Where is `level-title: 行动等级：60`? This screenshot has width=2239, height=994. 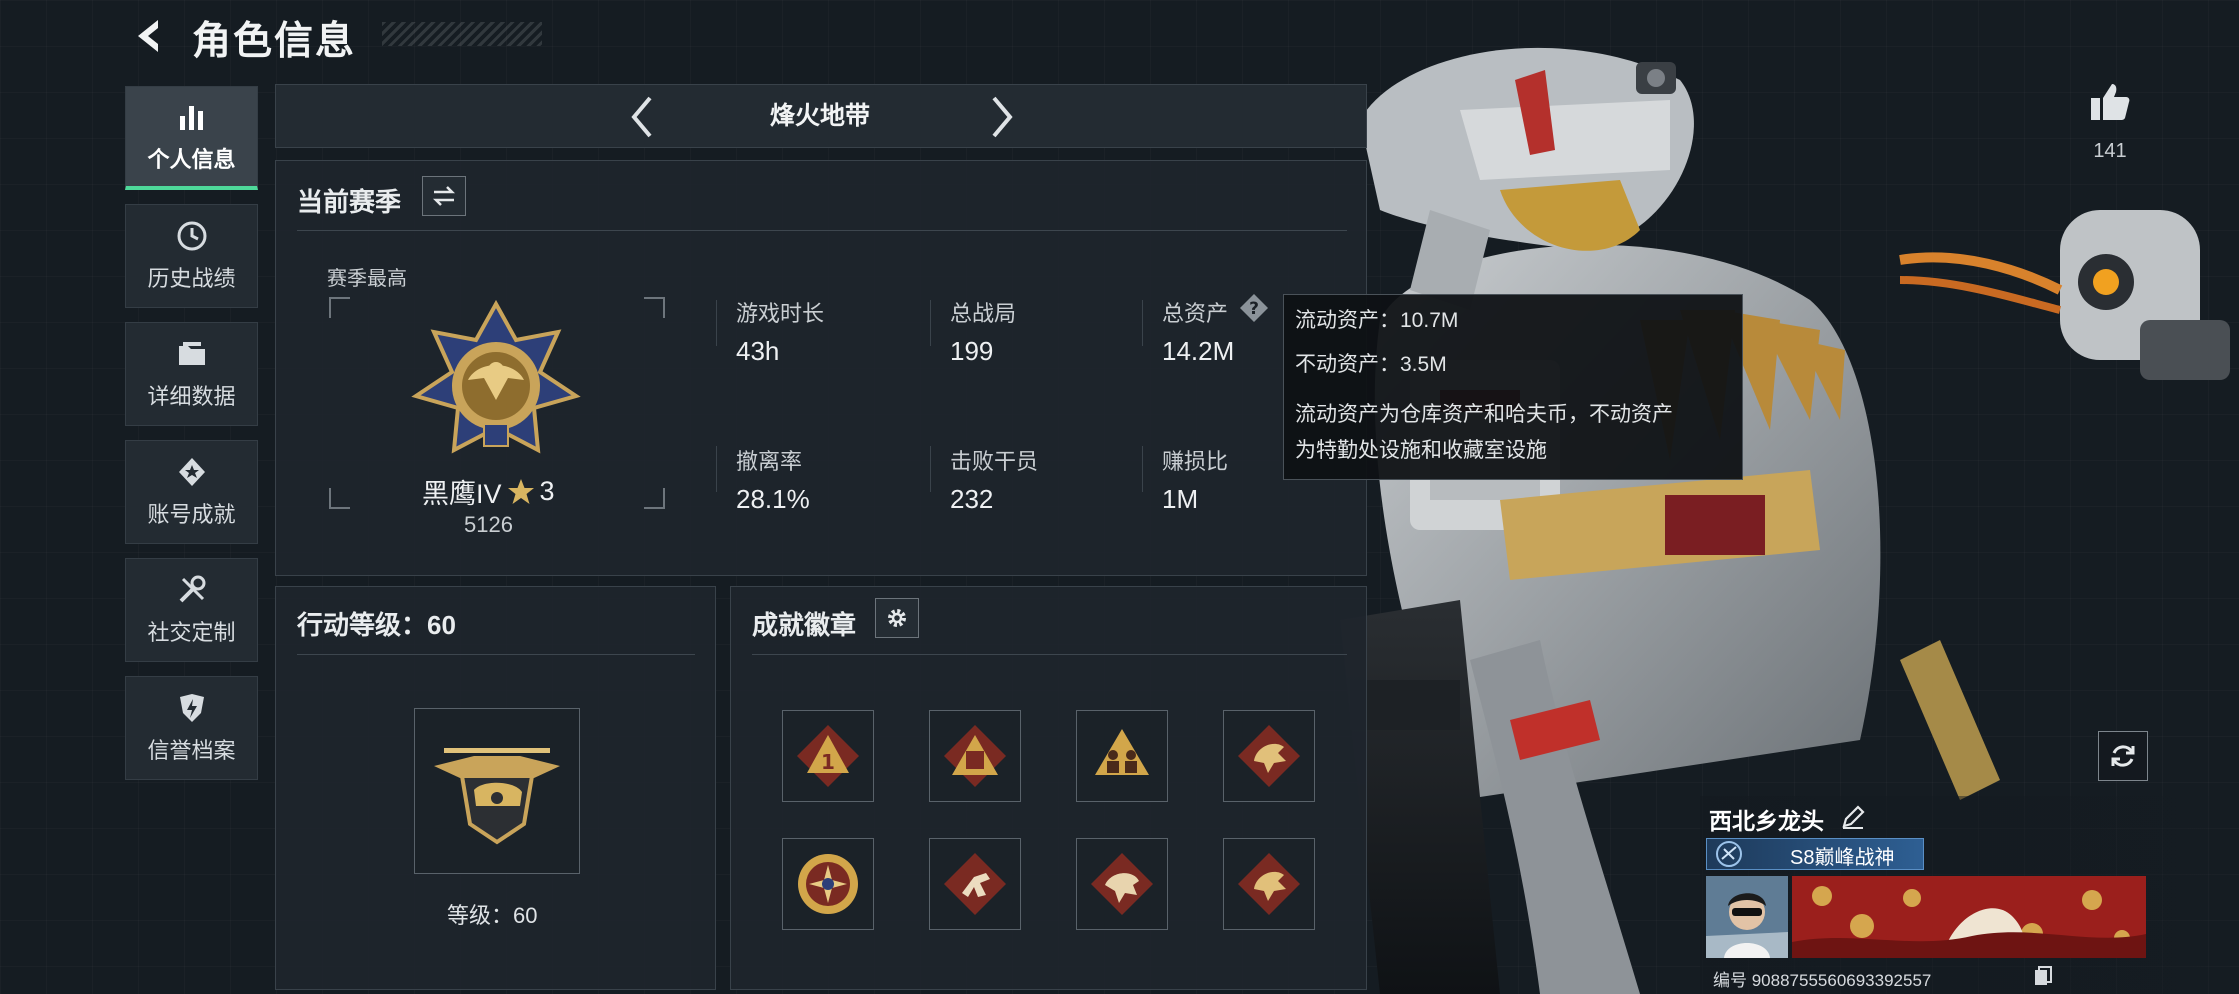
level-title: 行动等级：60 is located at coordinates (376, 625).